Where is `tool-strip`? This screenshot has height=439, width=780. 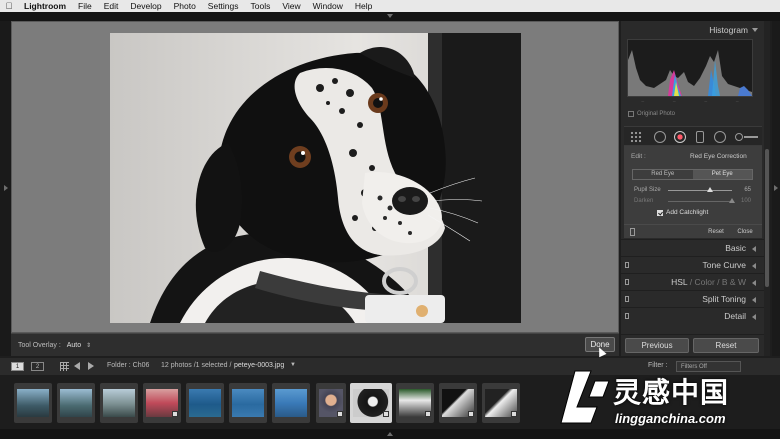
tool-strip is located at coordinates (693, 136).